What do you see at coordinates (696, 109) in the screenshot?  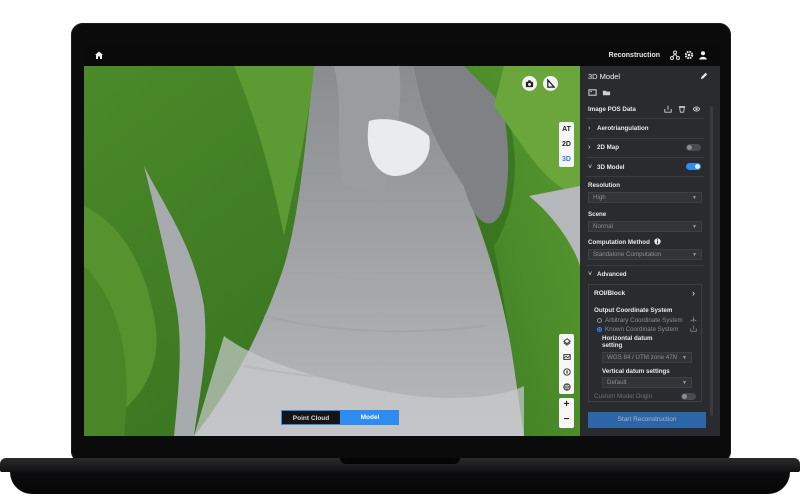 I see `eye-icon` at bounding box center [696, 109].